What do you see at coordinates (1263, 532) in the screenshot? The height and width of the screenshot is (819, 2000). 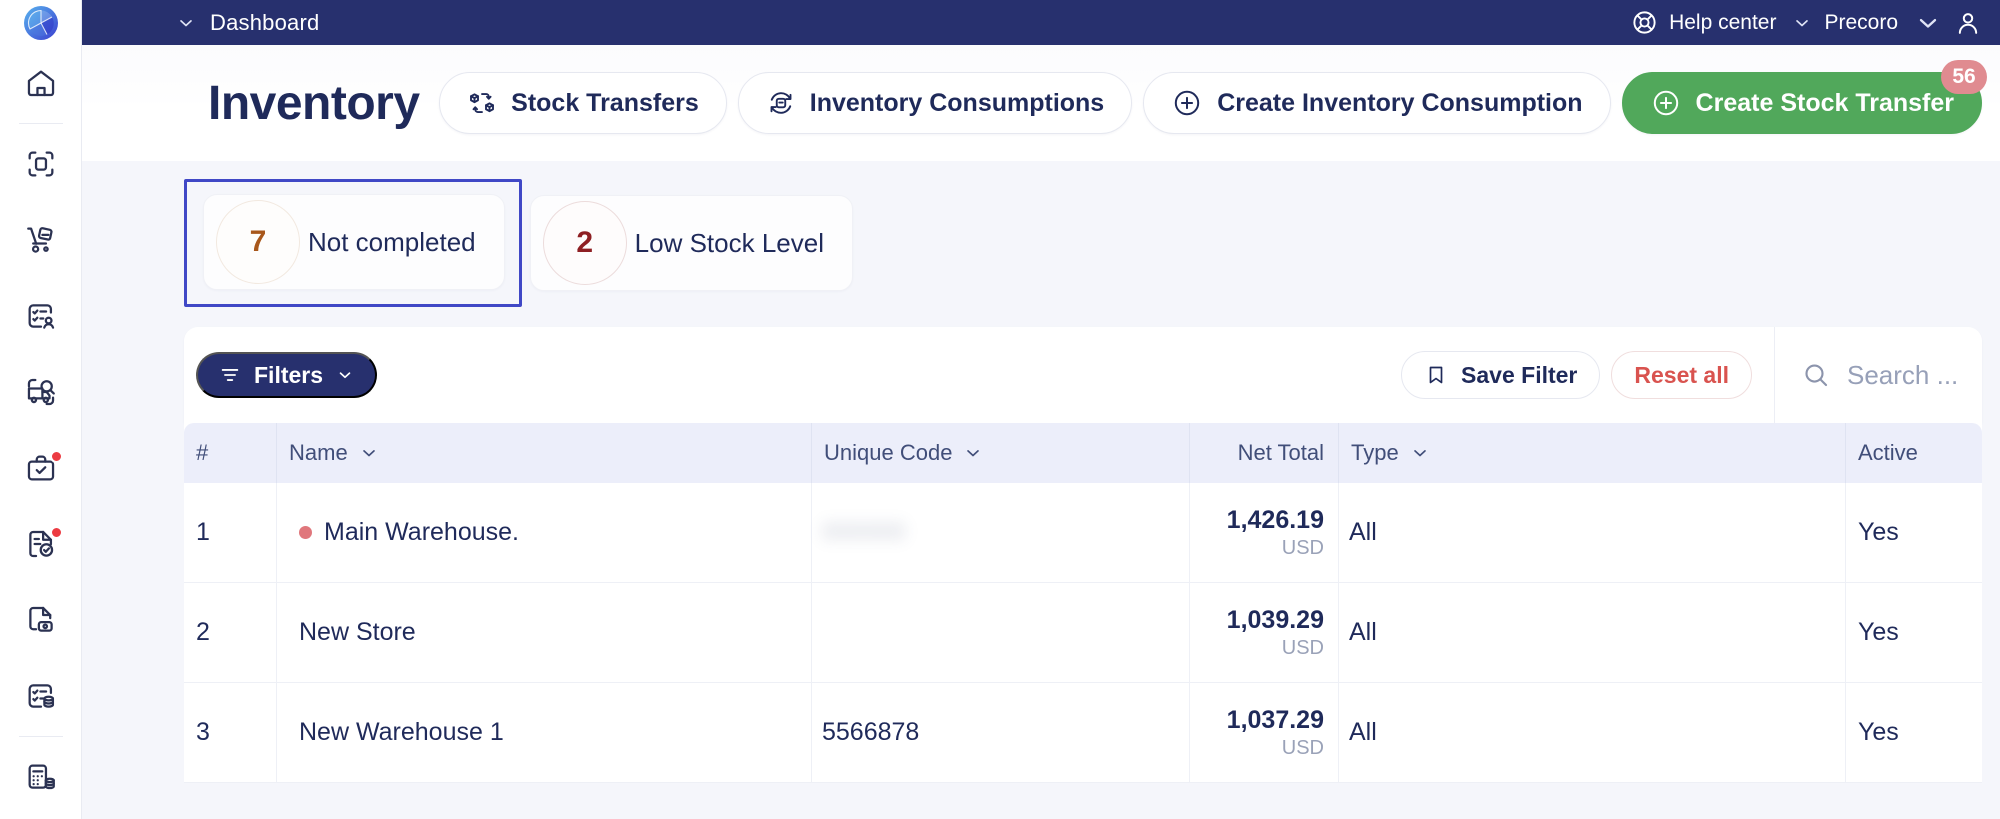 I see `cell-net-total: 1,426.19 USD` at bounding box center [1263, 532].